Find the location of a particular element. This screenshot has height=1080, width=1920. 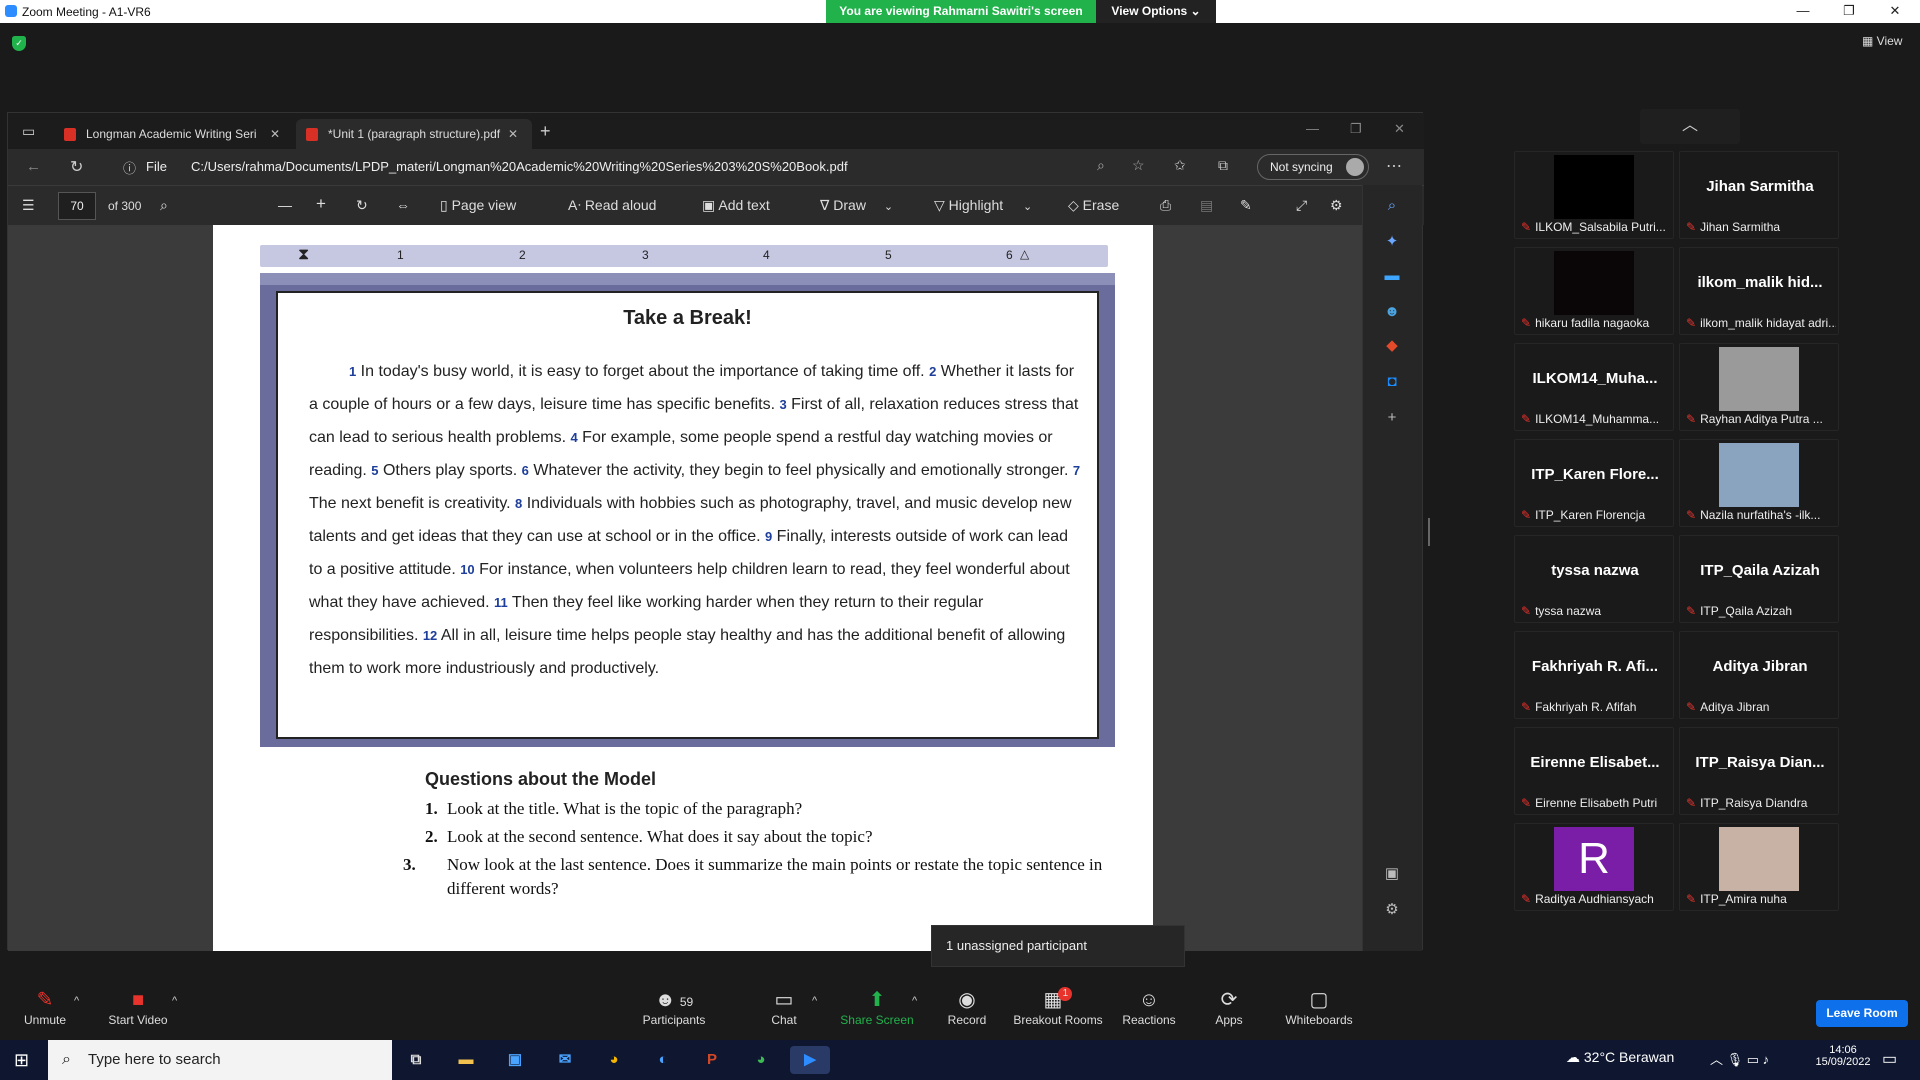

find-icon: ⌕ is located at coordinates (164, 205).